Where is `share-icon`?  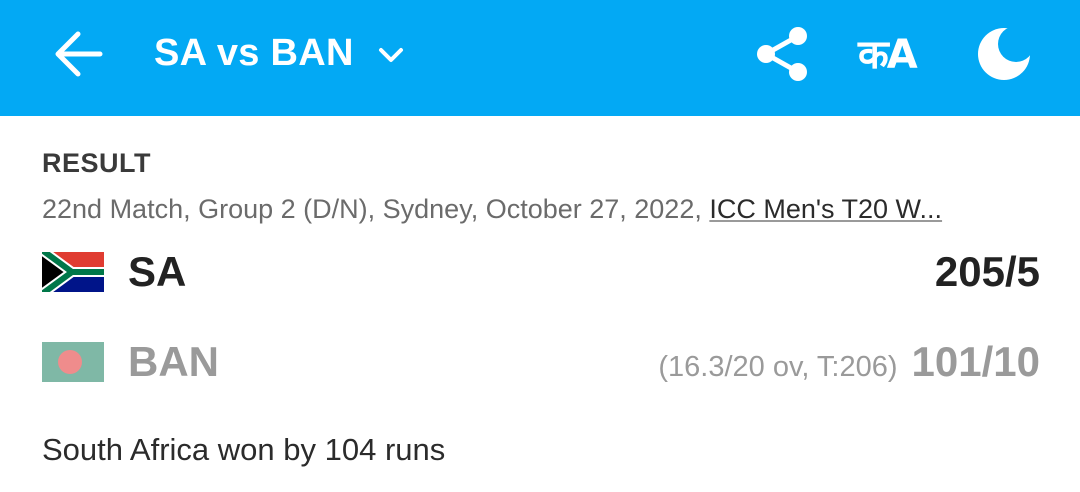 share-icon is located at coordinates (782, 54).